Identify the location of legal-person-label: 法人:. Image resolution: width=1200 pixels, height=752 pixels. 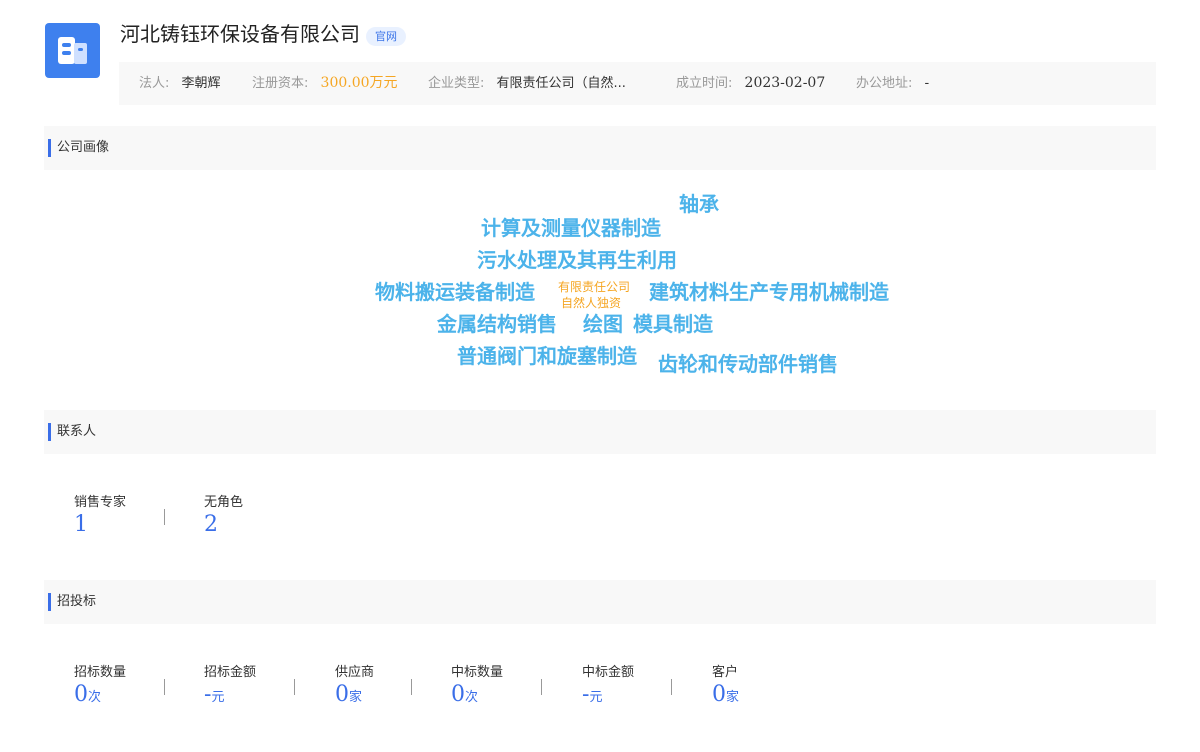
(154, 83).